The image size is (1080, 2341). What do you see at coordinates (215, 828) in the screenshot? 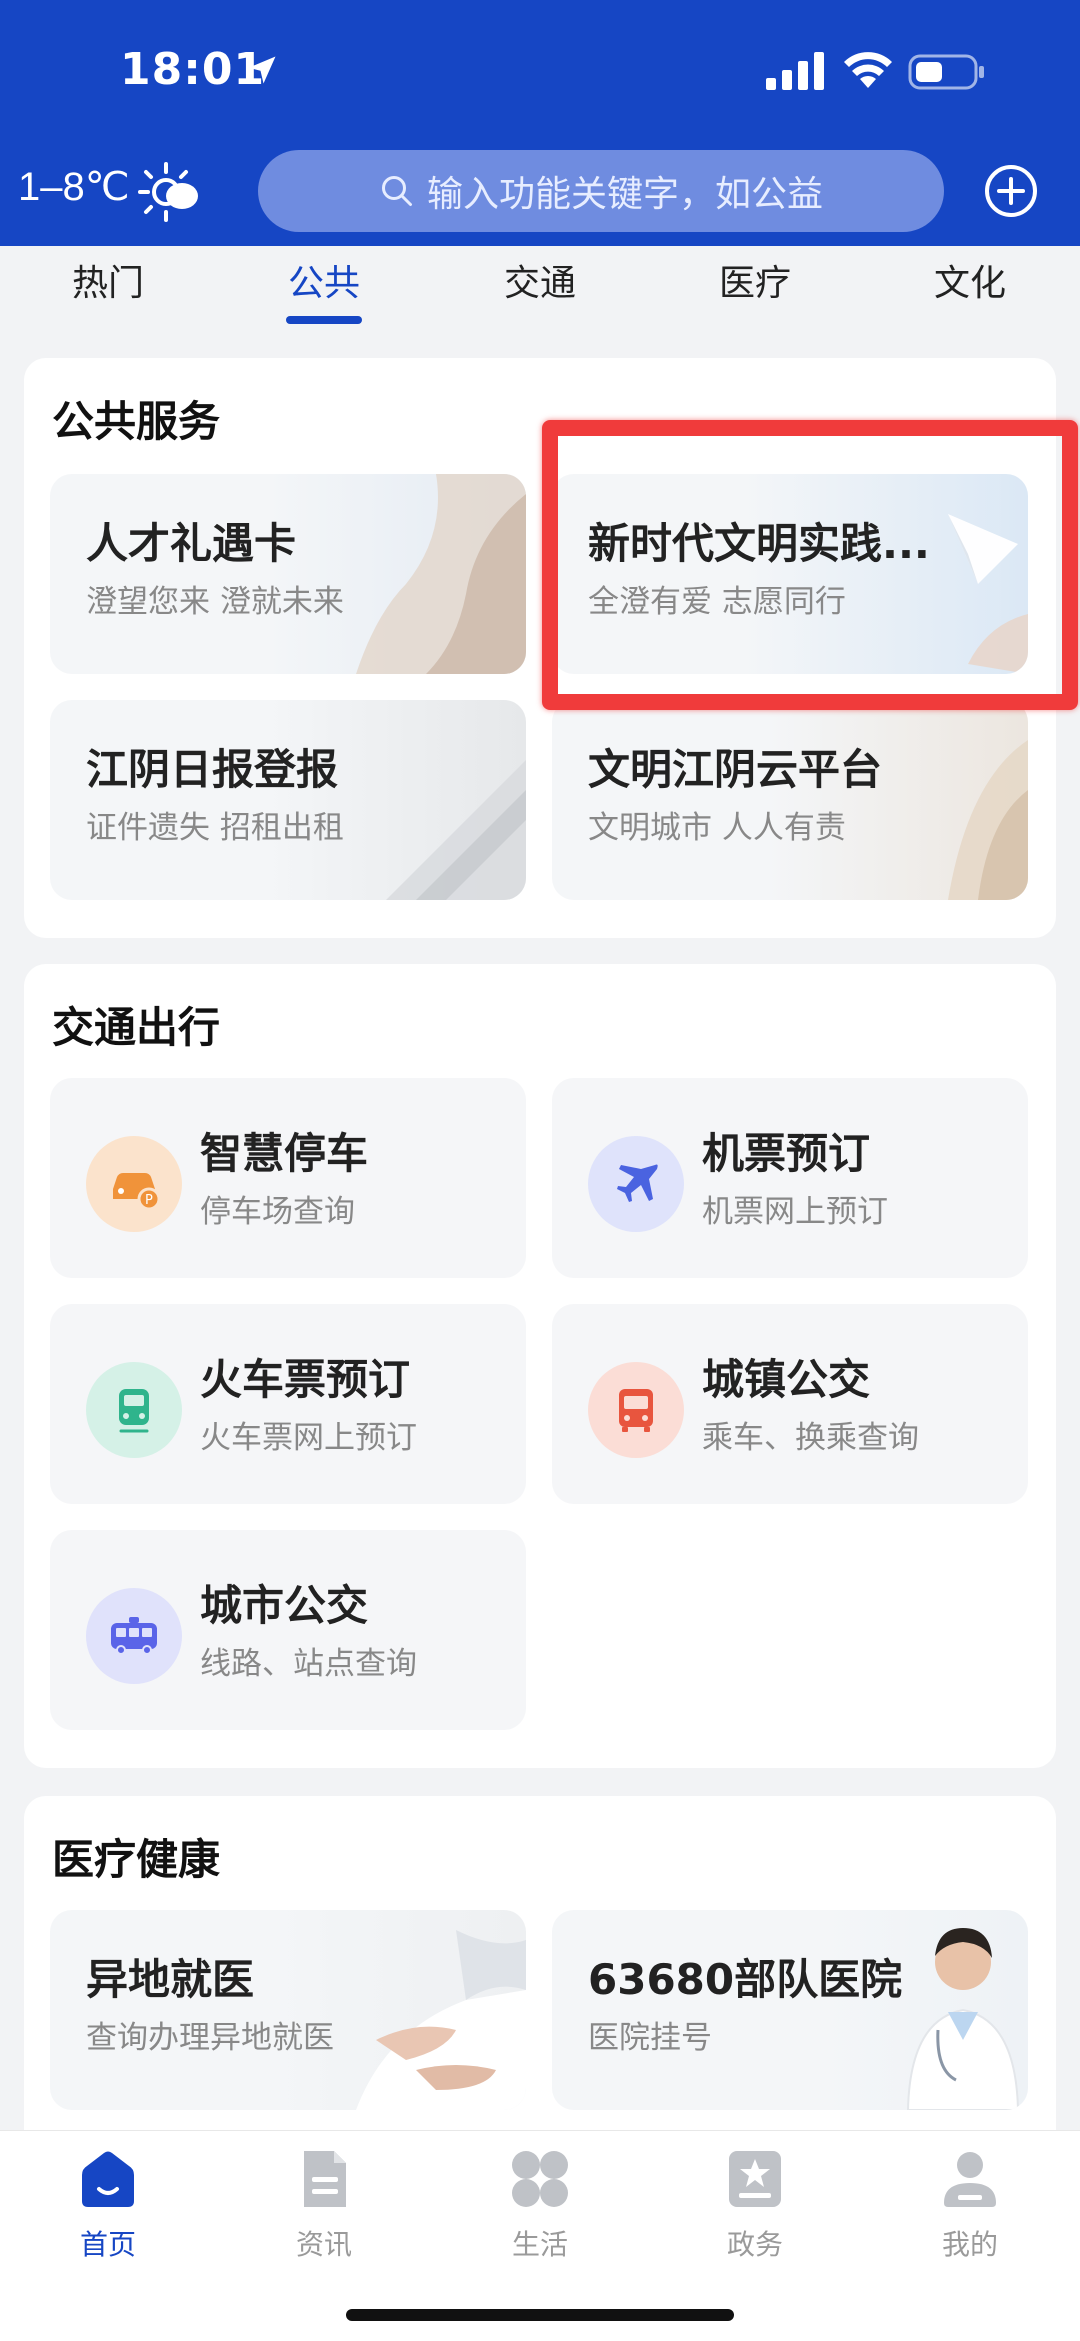
I see `card-subtitle: 证件遗失 招租出租` at bounding box center [215, 828].